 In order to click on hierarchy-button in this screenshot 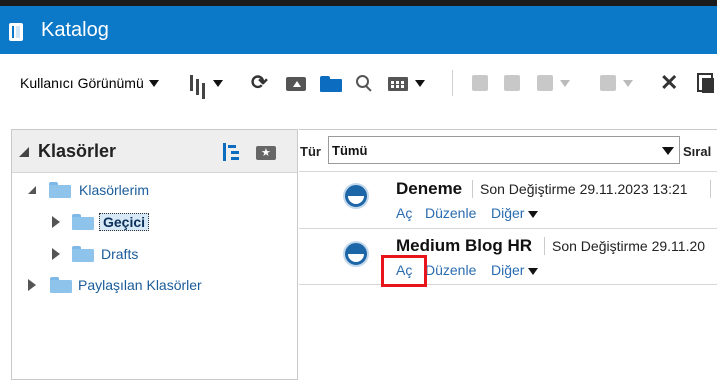, I will do `click(205, 83)`.